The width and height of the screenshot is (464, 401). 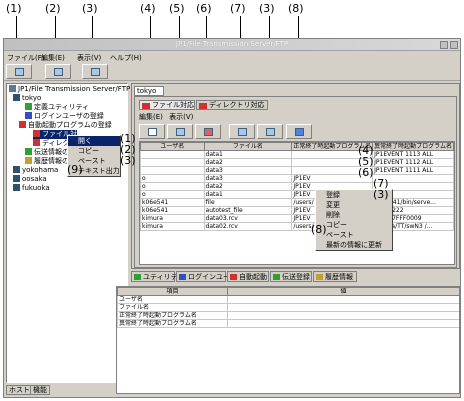 I want to click on table-cell: JP1EVENT 1111 ALL, so click(x=413, y=170).